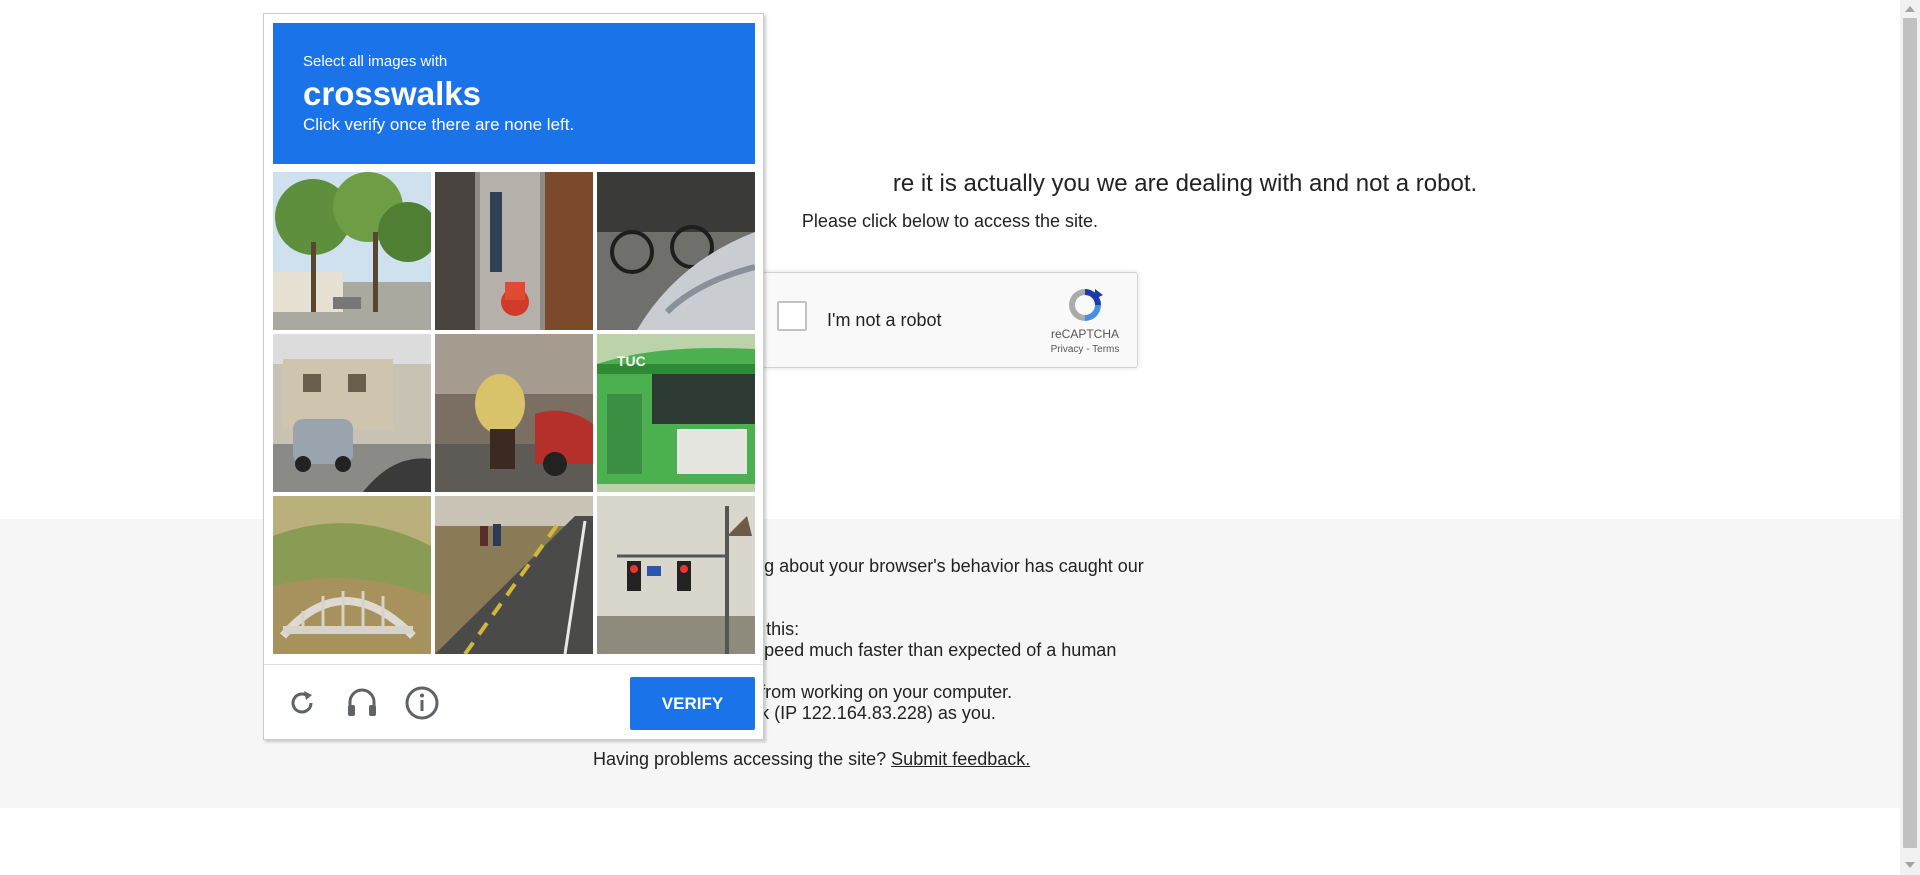  What do you see at coordinates (792, 316) in the screenshot?
I see `robot-checkbox` at bounding box center [792, 316].